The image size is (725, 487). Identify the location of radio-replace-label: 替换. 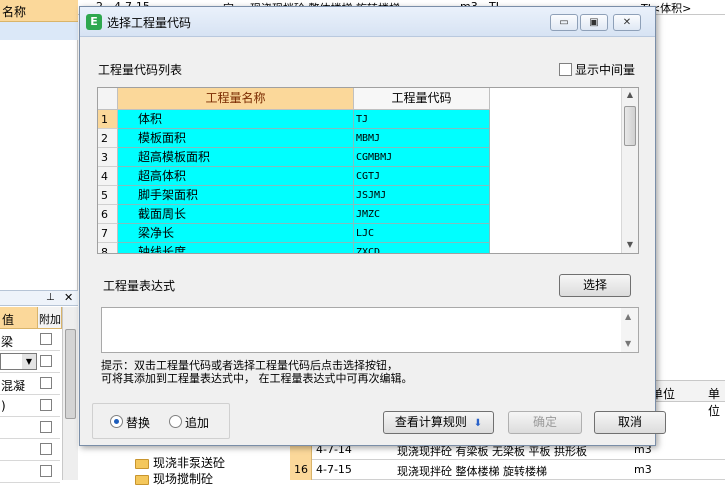
(138, 422).